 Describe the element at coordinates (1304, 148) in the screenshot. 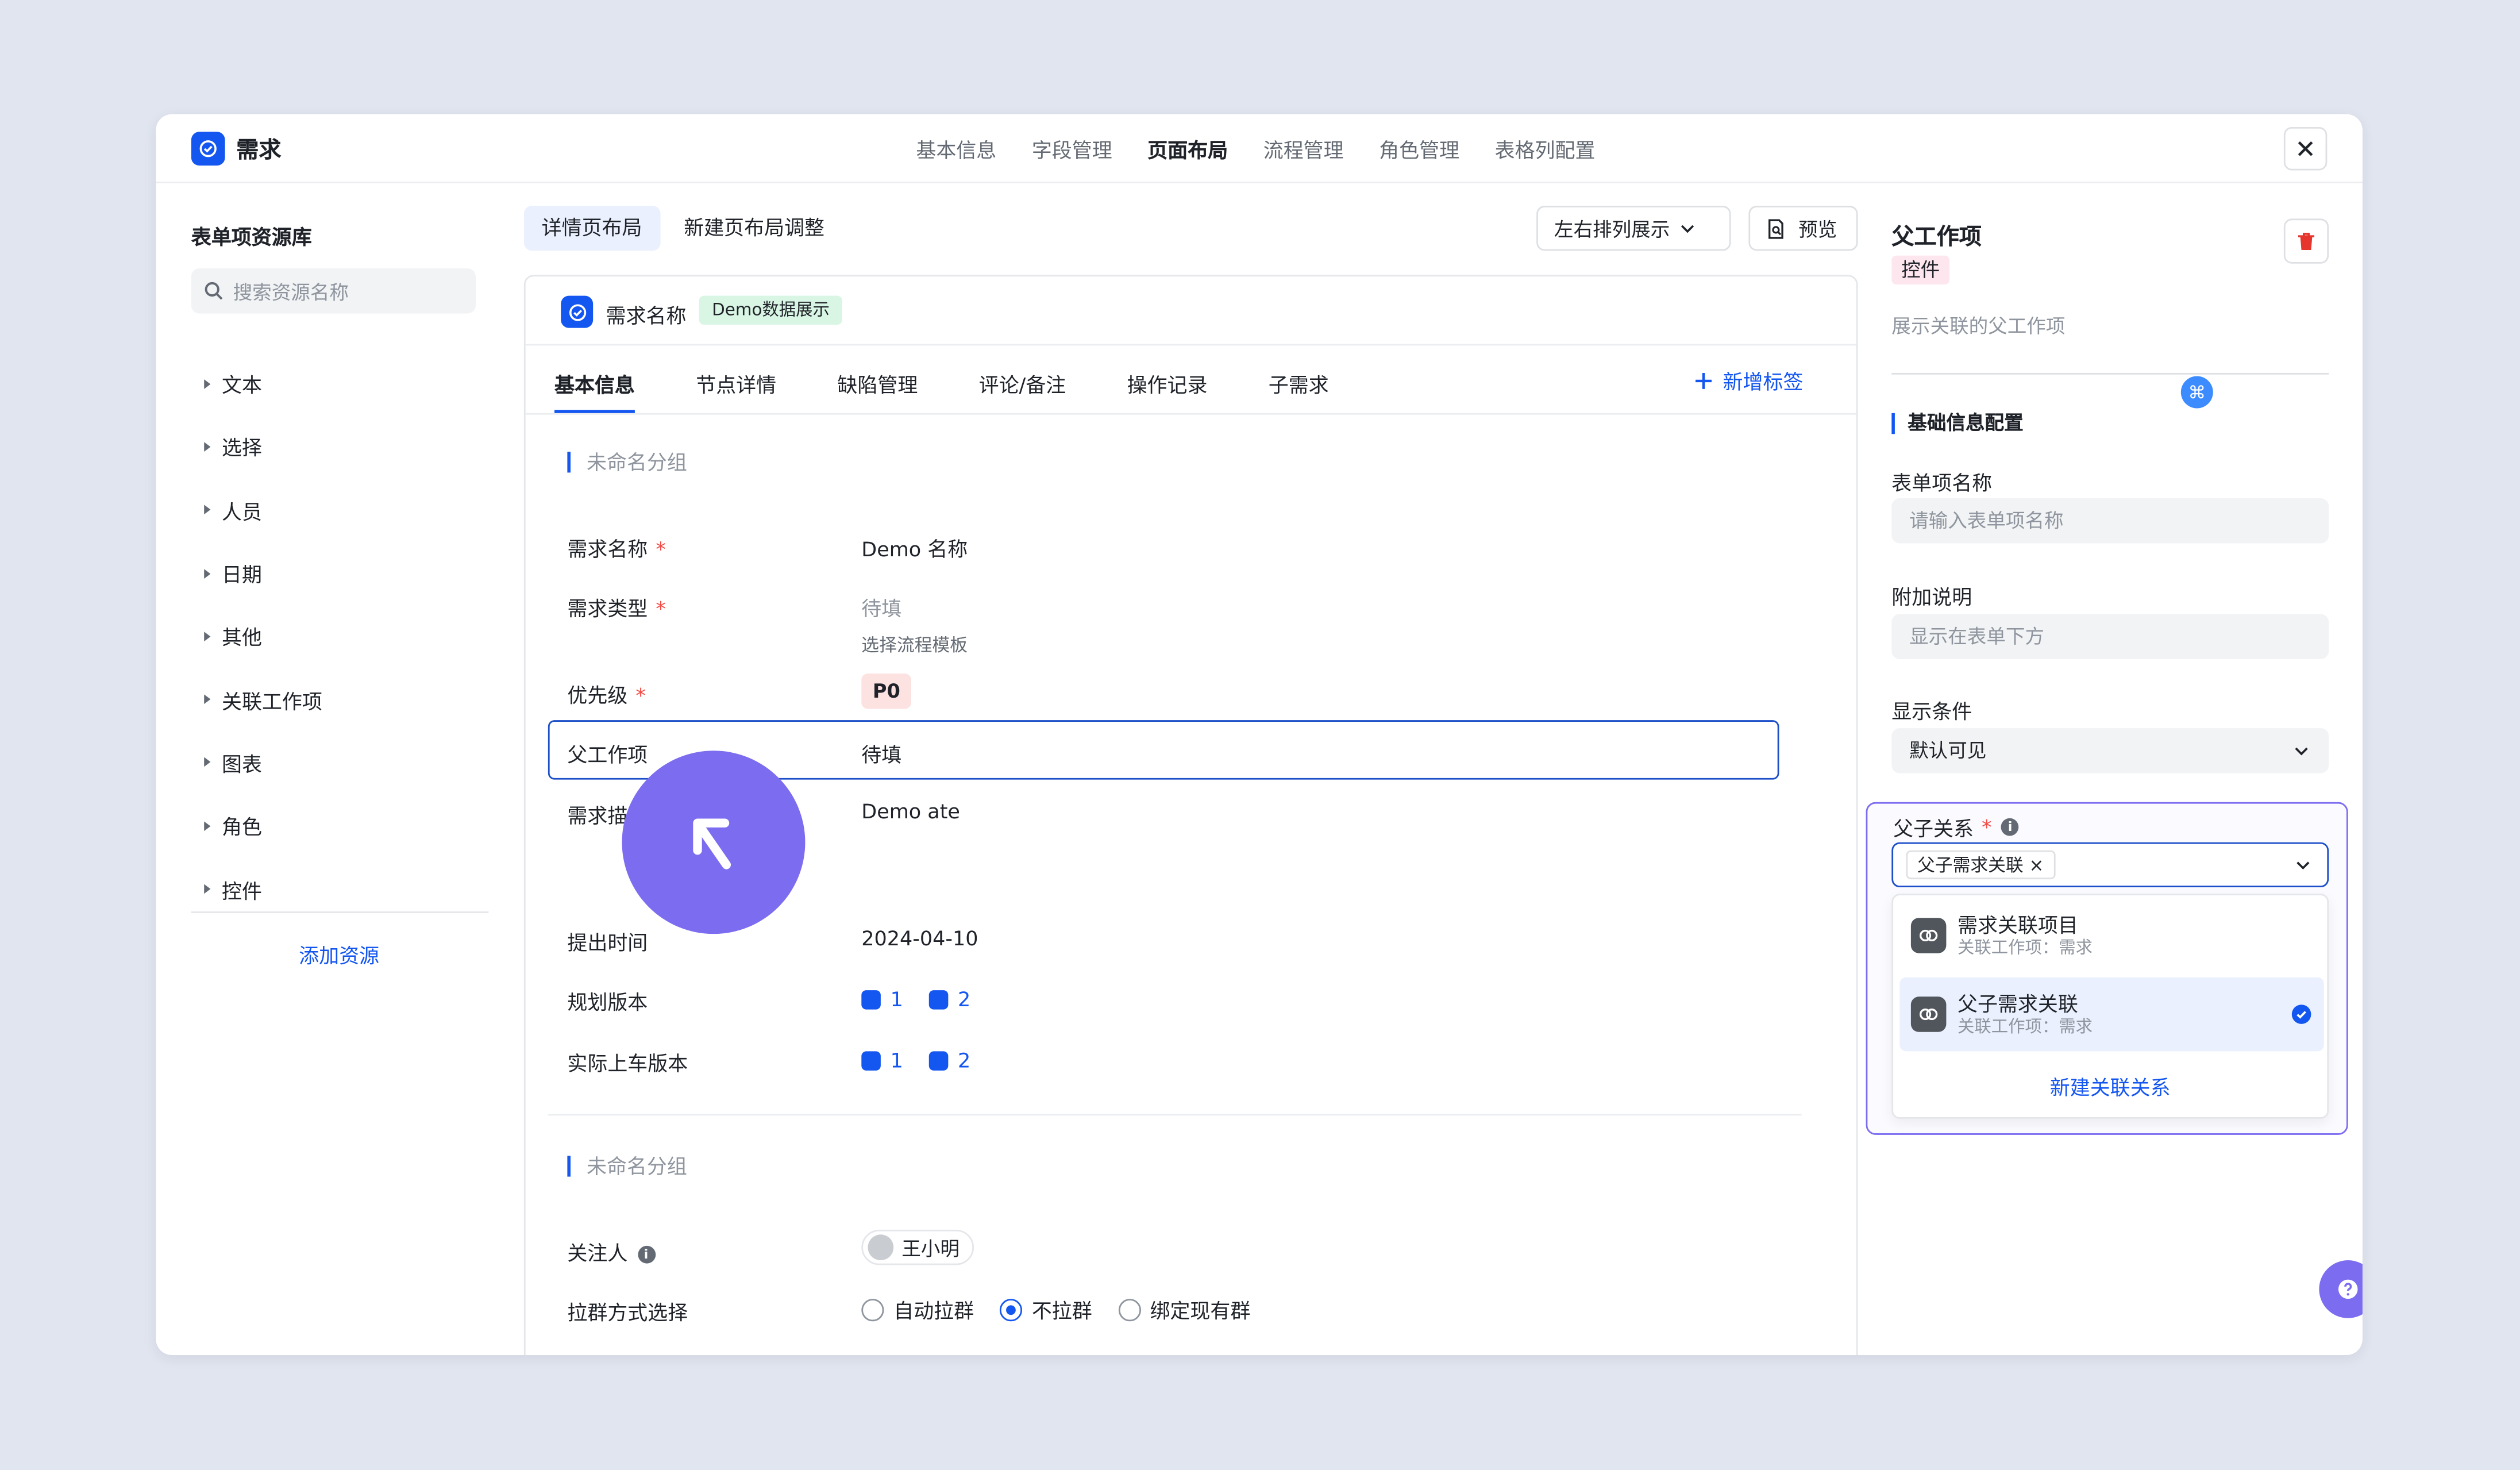

I see `nav-flow-management: 流程管理` at that location.